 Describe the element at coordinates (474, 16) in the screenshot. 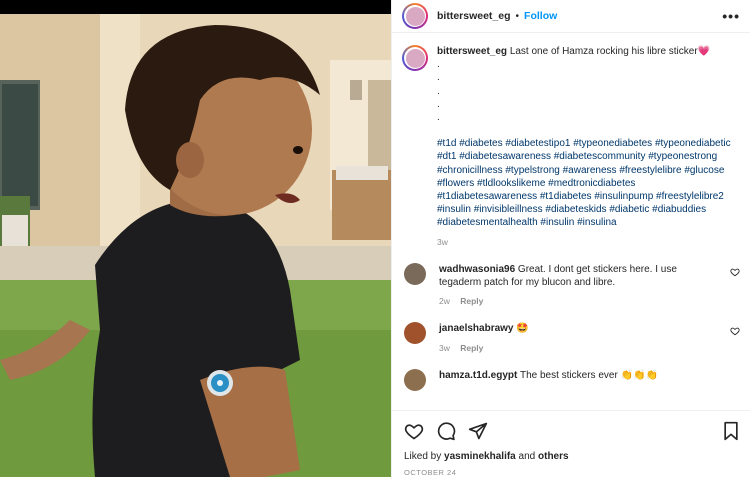

I see `header-username: bittersweet_eg` at that location.